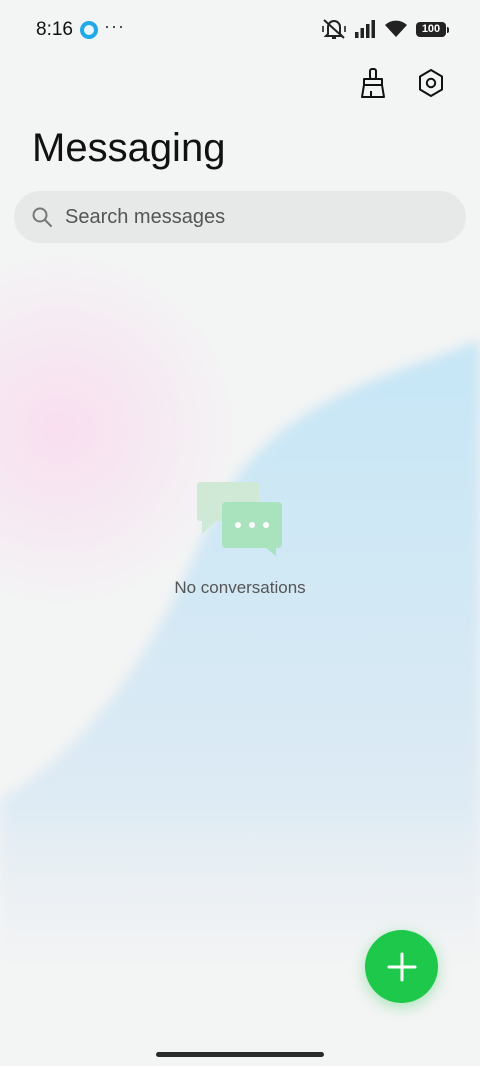 This screenshot has height=1066, width=480. I want to click on new-conversation-button, so click(401, 966).